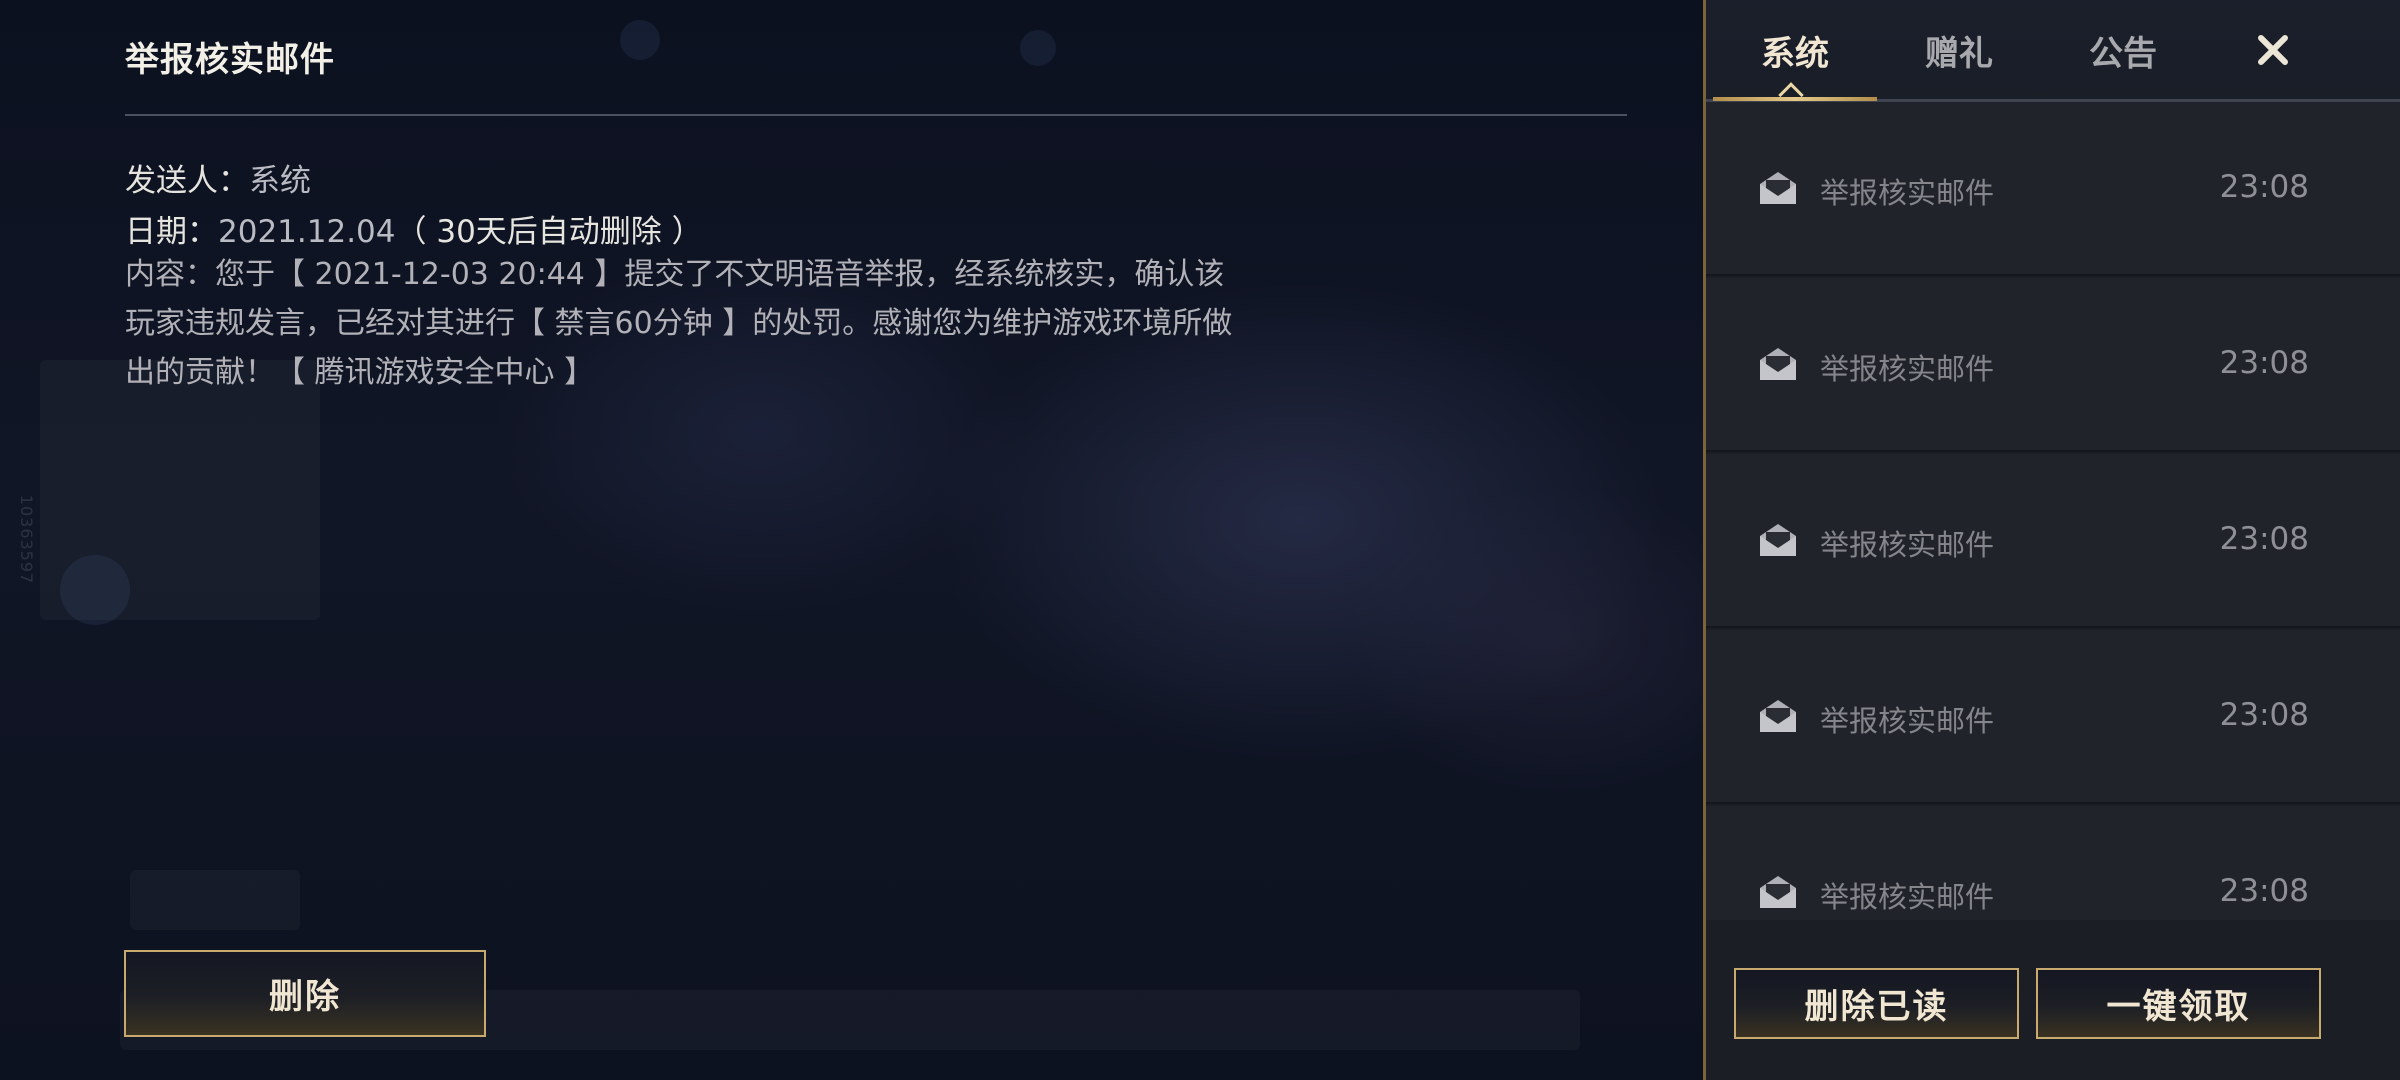  I want to click on mailbox-tabs: 系统 赠礼 公告, so click(2053, 54).